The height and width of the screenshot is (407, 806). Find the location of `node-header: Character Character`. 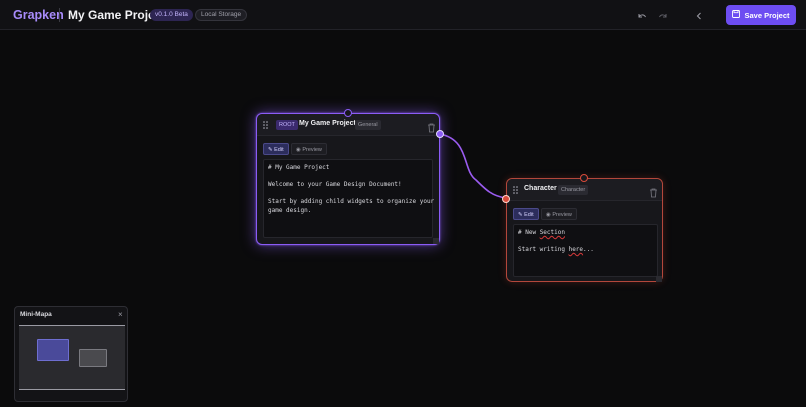

node-header: Character Character is located at coordinates (584, 190).